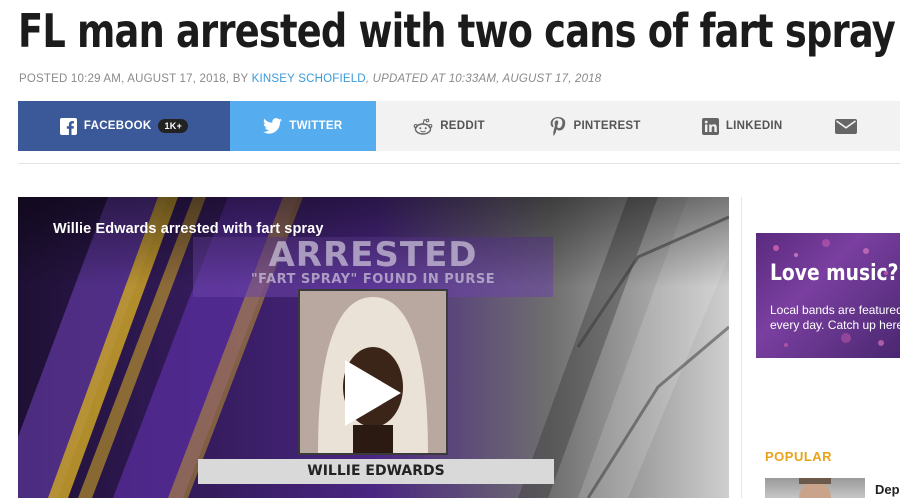 This screenshot has width=900, height=498. I want to click on popular-item-thumbnail, so click(815, 488).